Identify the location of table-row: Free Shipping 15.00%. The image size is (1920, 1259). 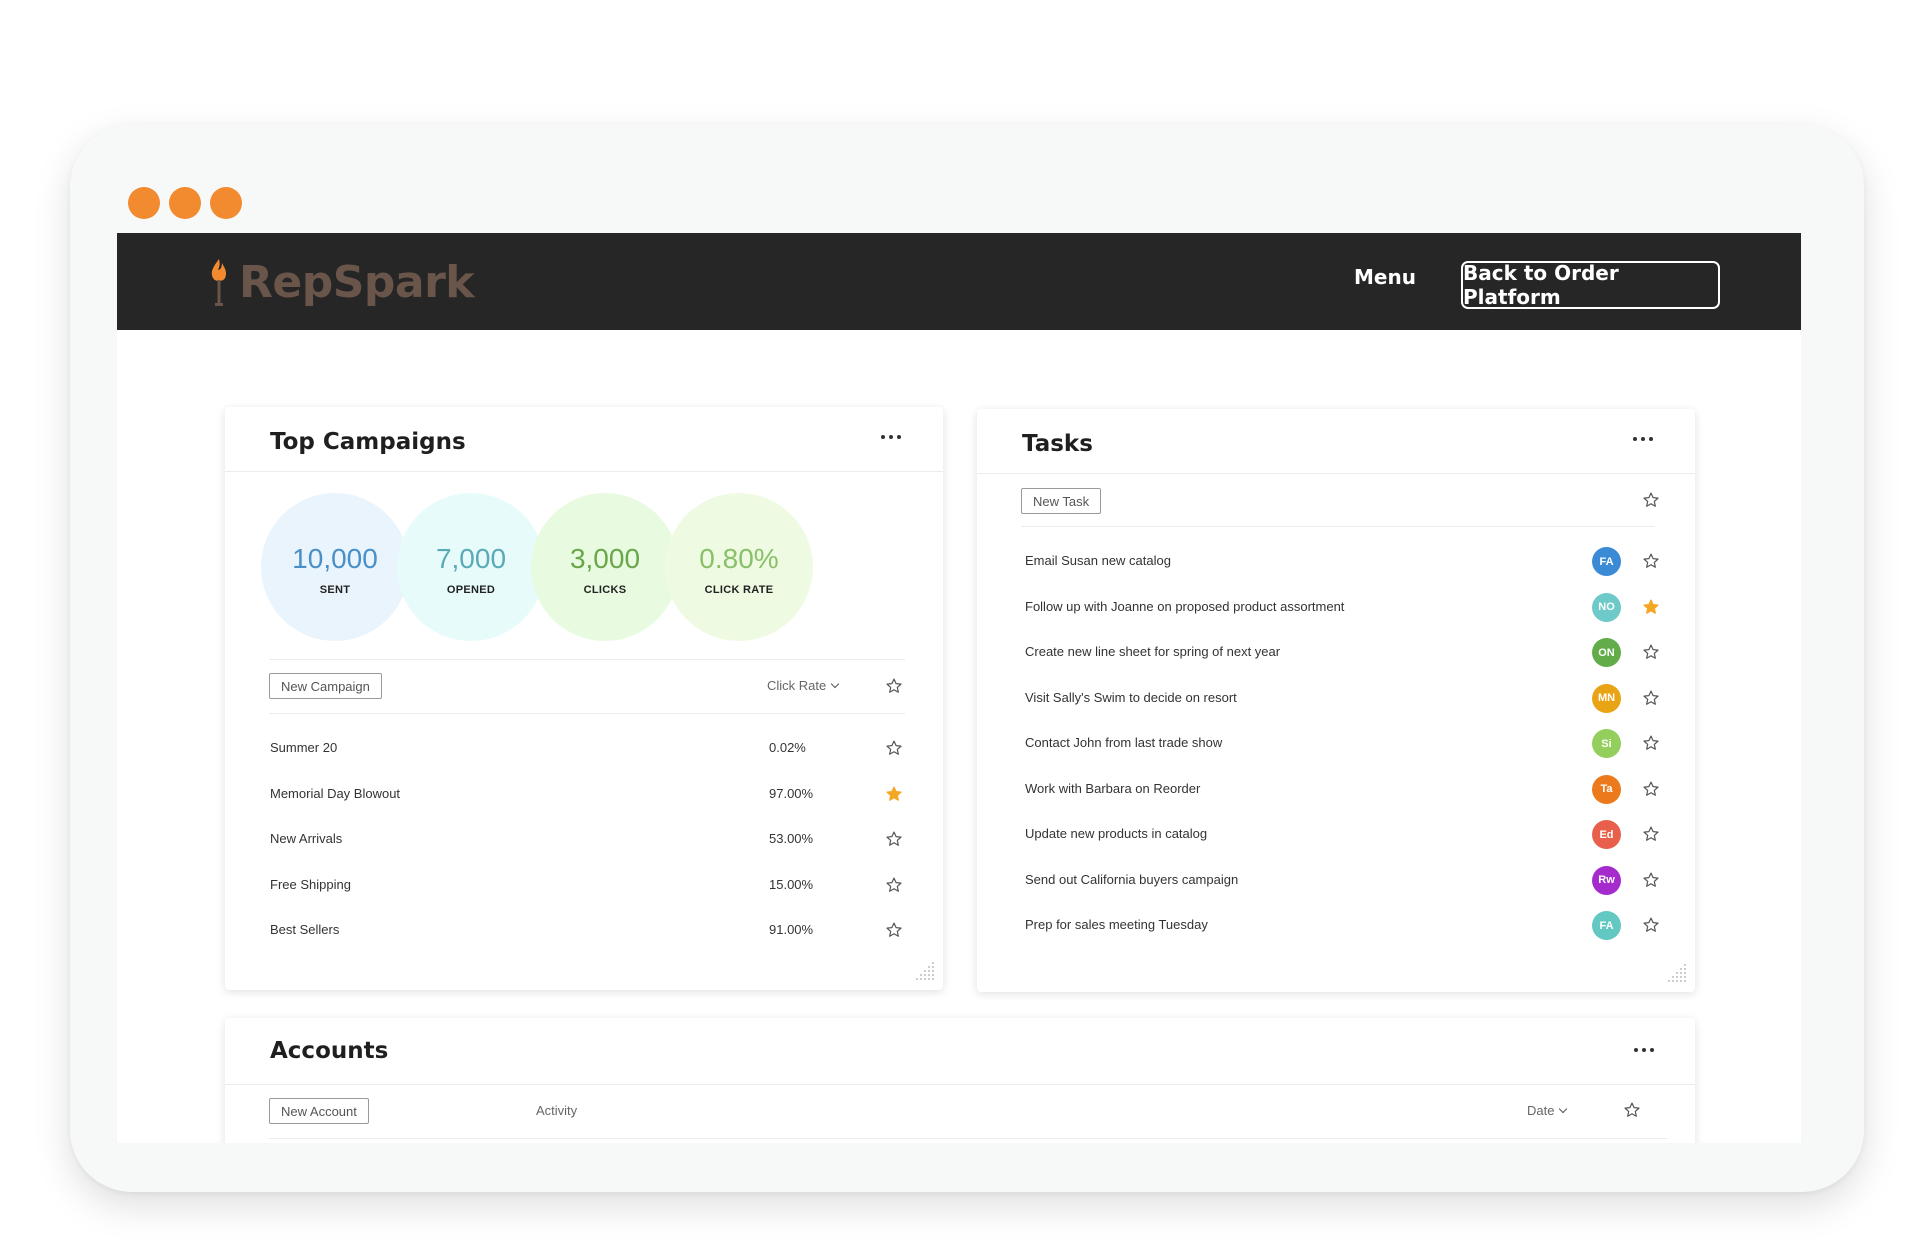
(584, 886).